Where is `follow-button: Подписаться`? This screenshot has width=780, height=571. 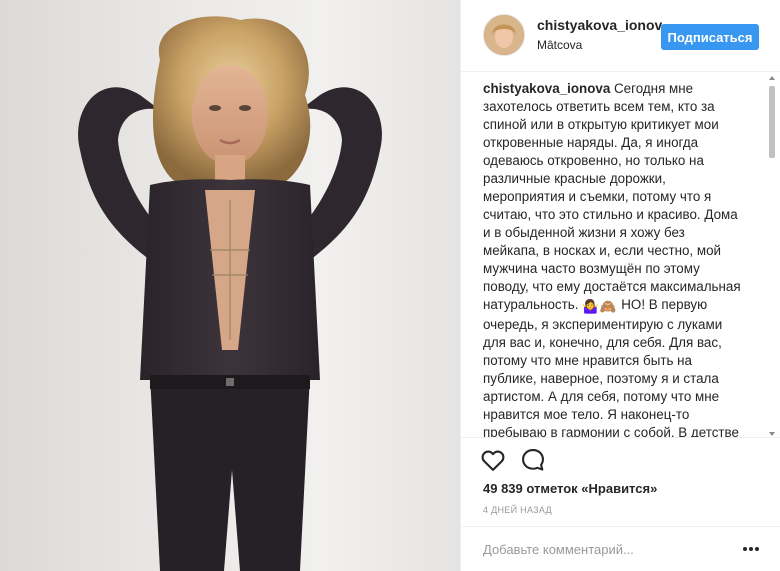
follow-button: Подписаться is located at coordinates (710, 37).